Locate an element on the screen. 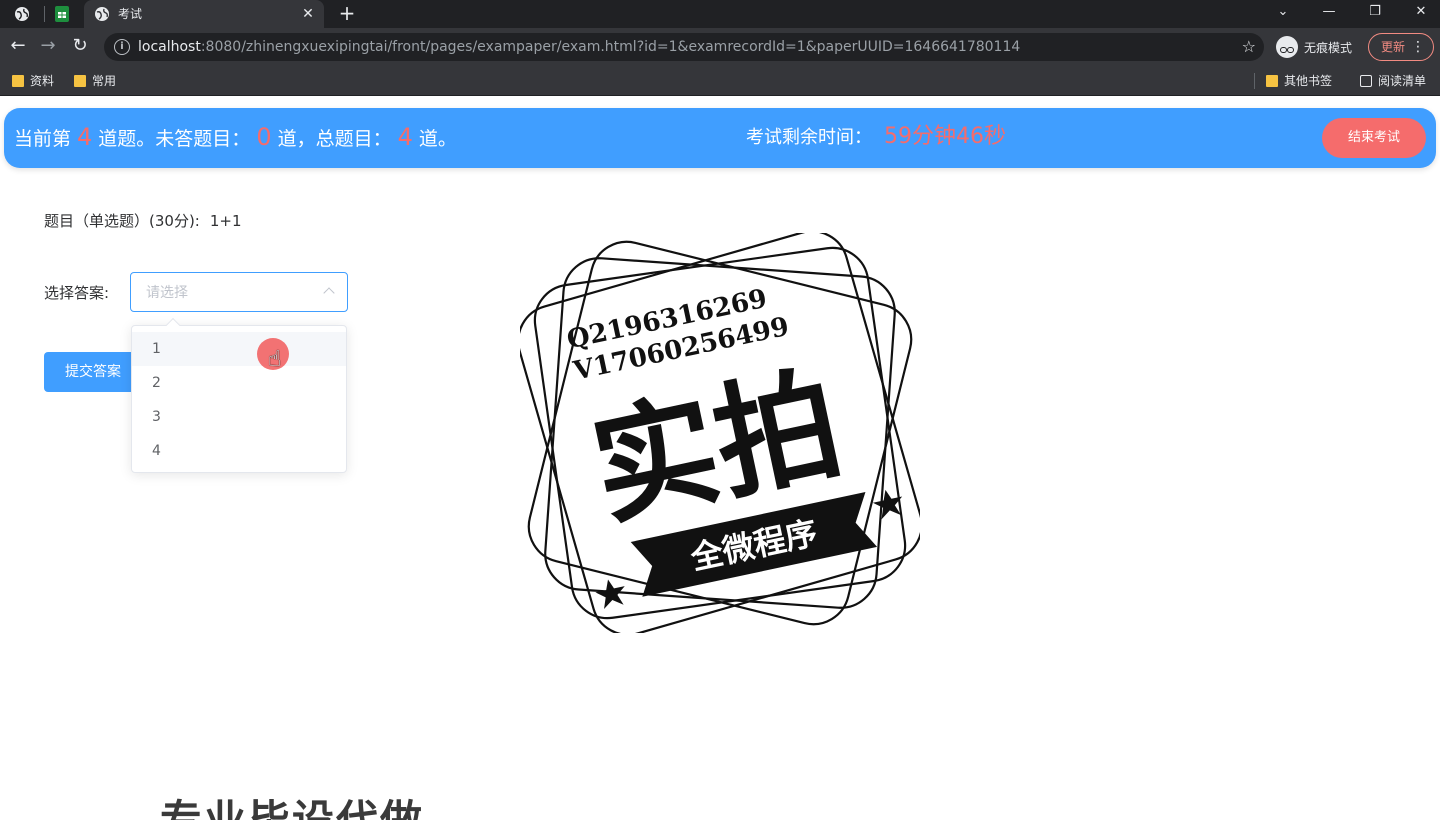 The width and height of the screenshot is (1440, 820). tab-title: 考试 is located at coordinates (130, 14).